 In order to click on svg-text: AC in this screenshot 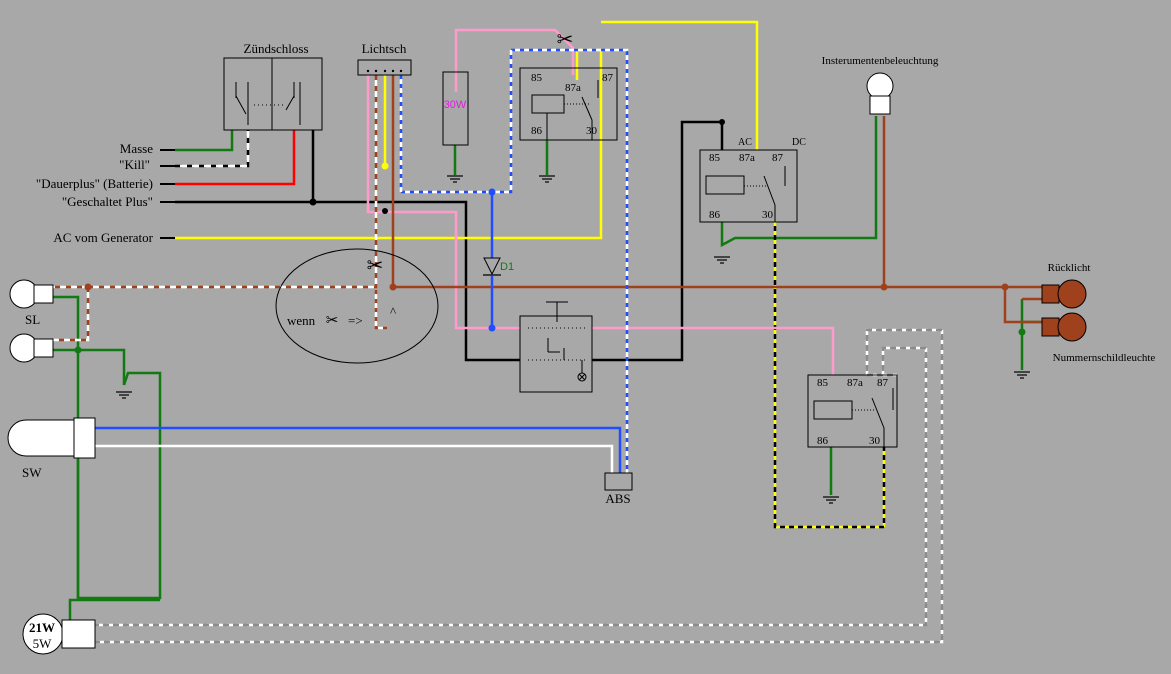, I will do `click(745, 142)`.